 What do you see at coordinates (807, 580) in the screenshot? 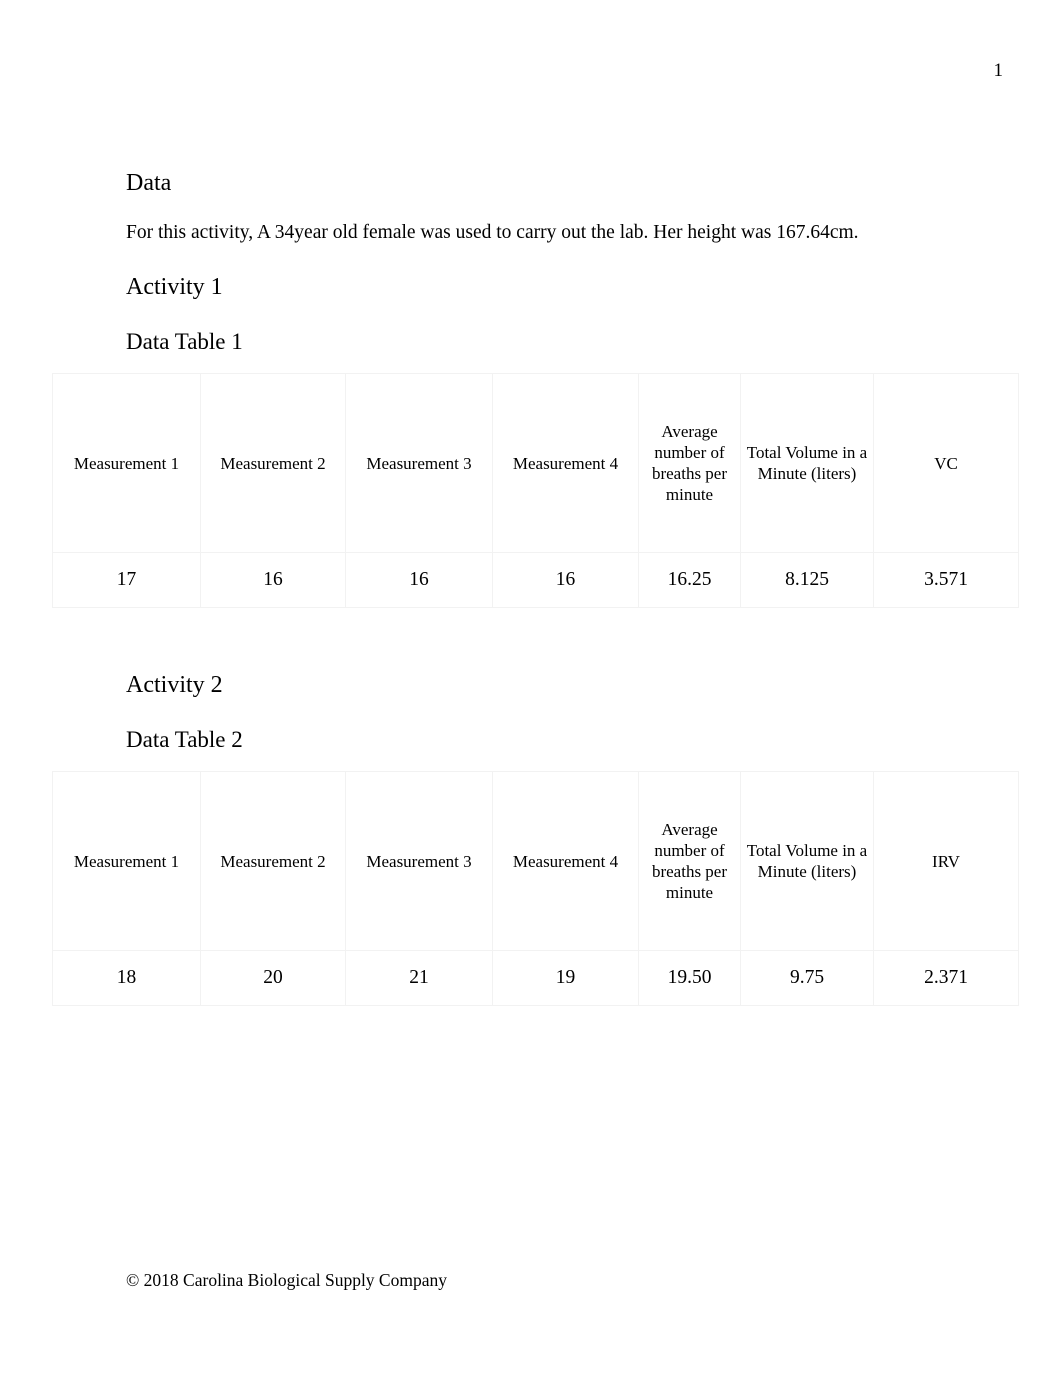
I see `table1-cell: 8.125` at bounding box center [807, 580].